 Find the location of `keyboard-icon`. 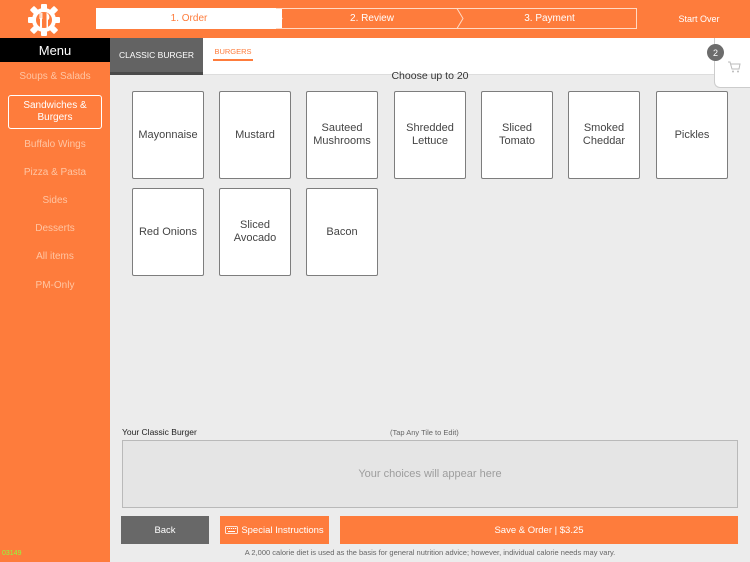

keyboard-icon is located at coordinates (232, 530).